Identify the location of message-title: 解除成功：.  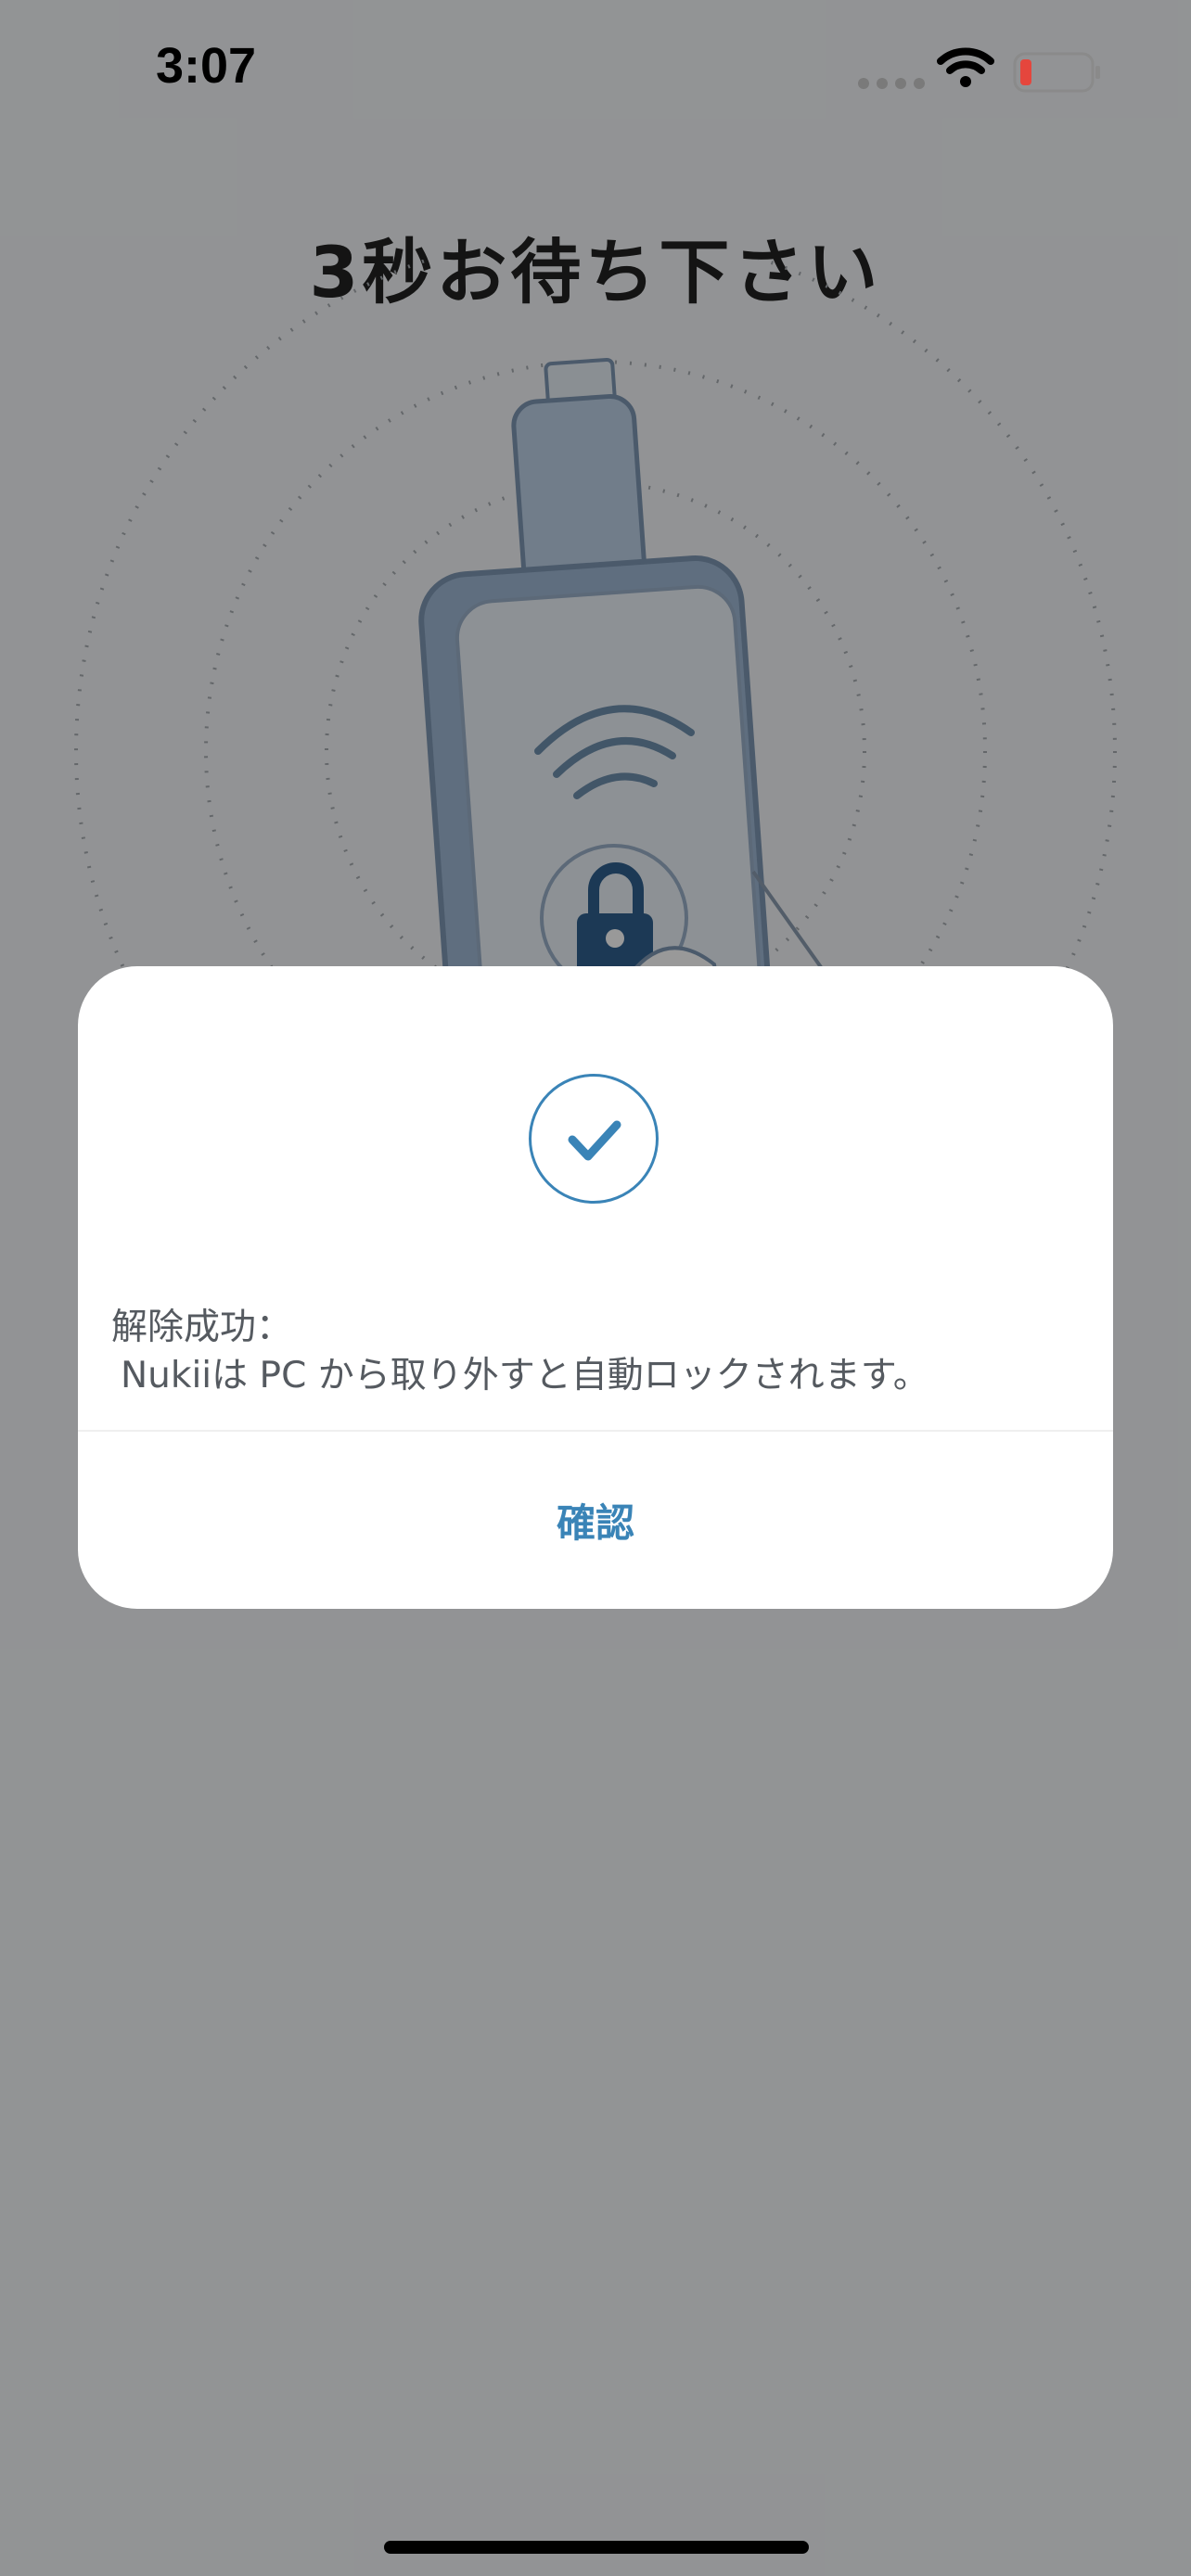
(202, 1327).